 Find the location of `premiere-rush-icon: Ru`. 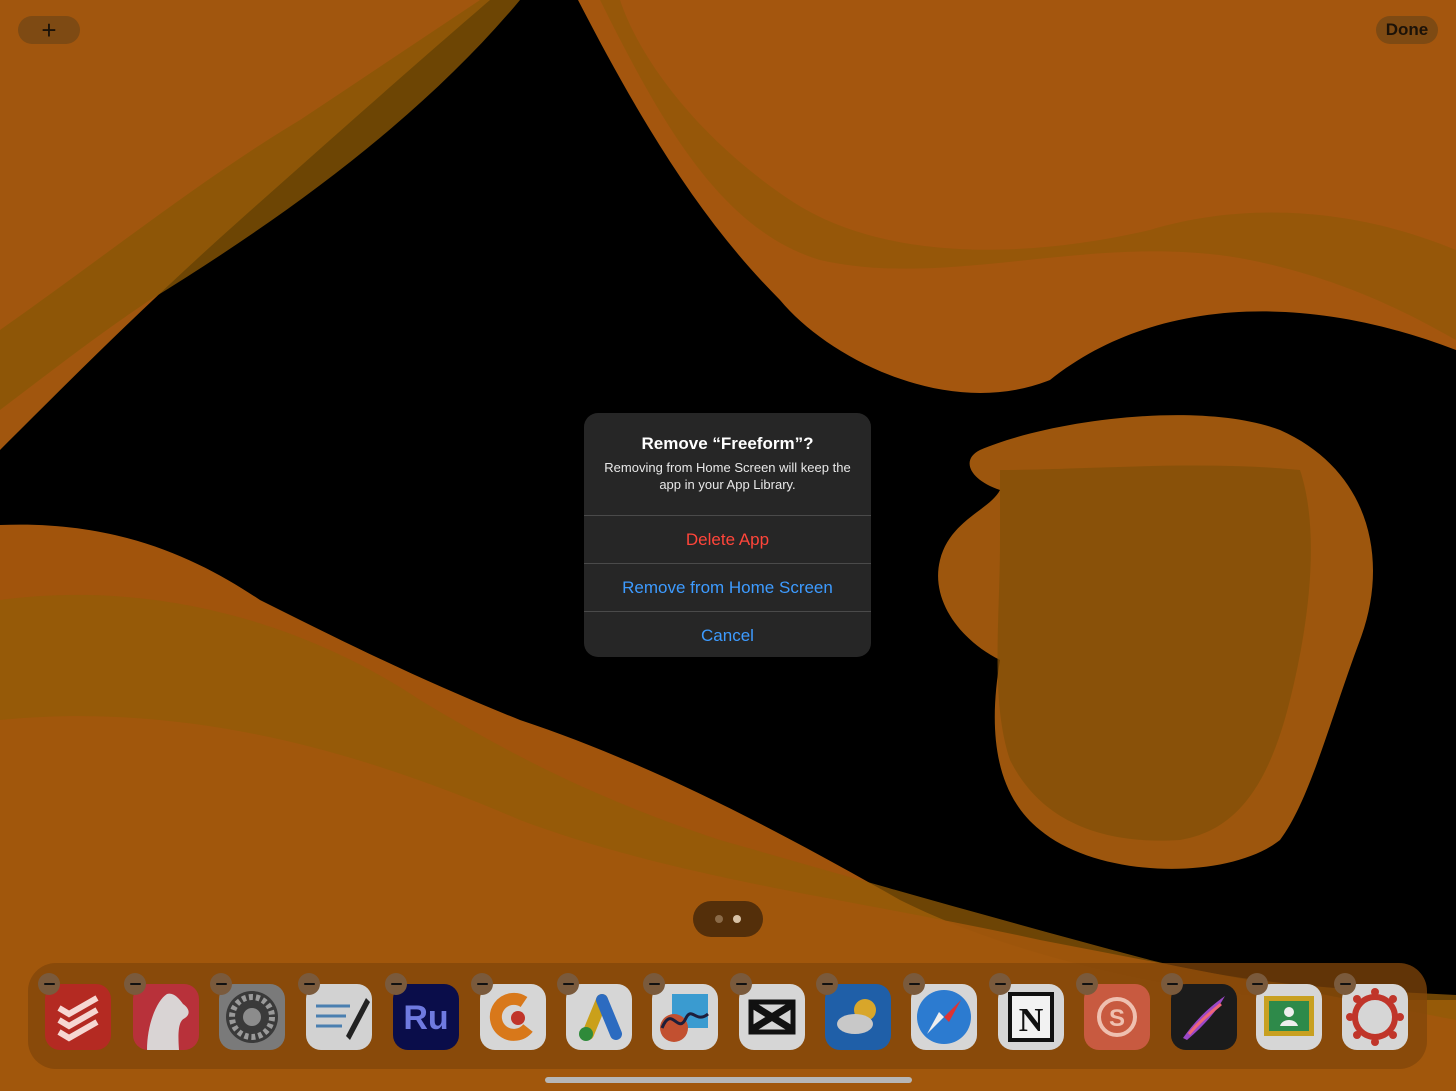

premiere-rush-icon: Ru is located at coordinates (426, 1017).